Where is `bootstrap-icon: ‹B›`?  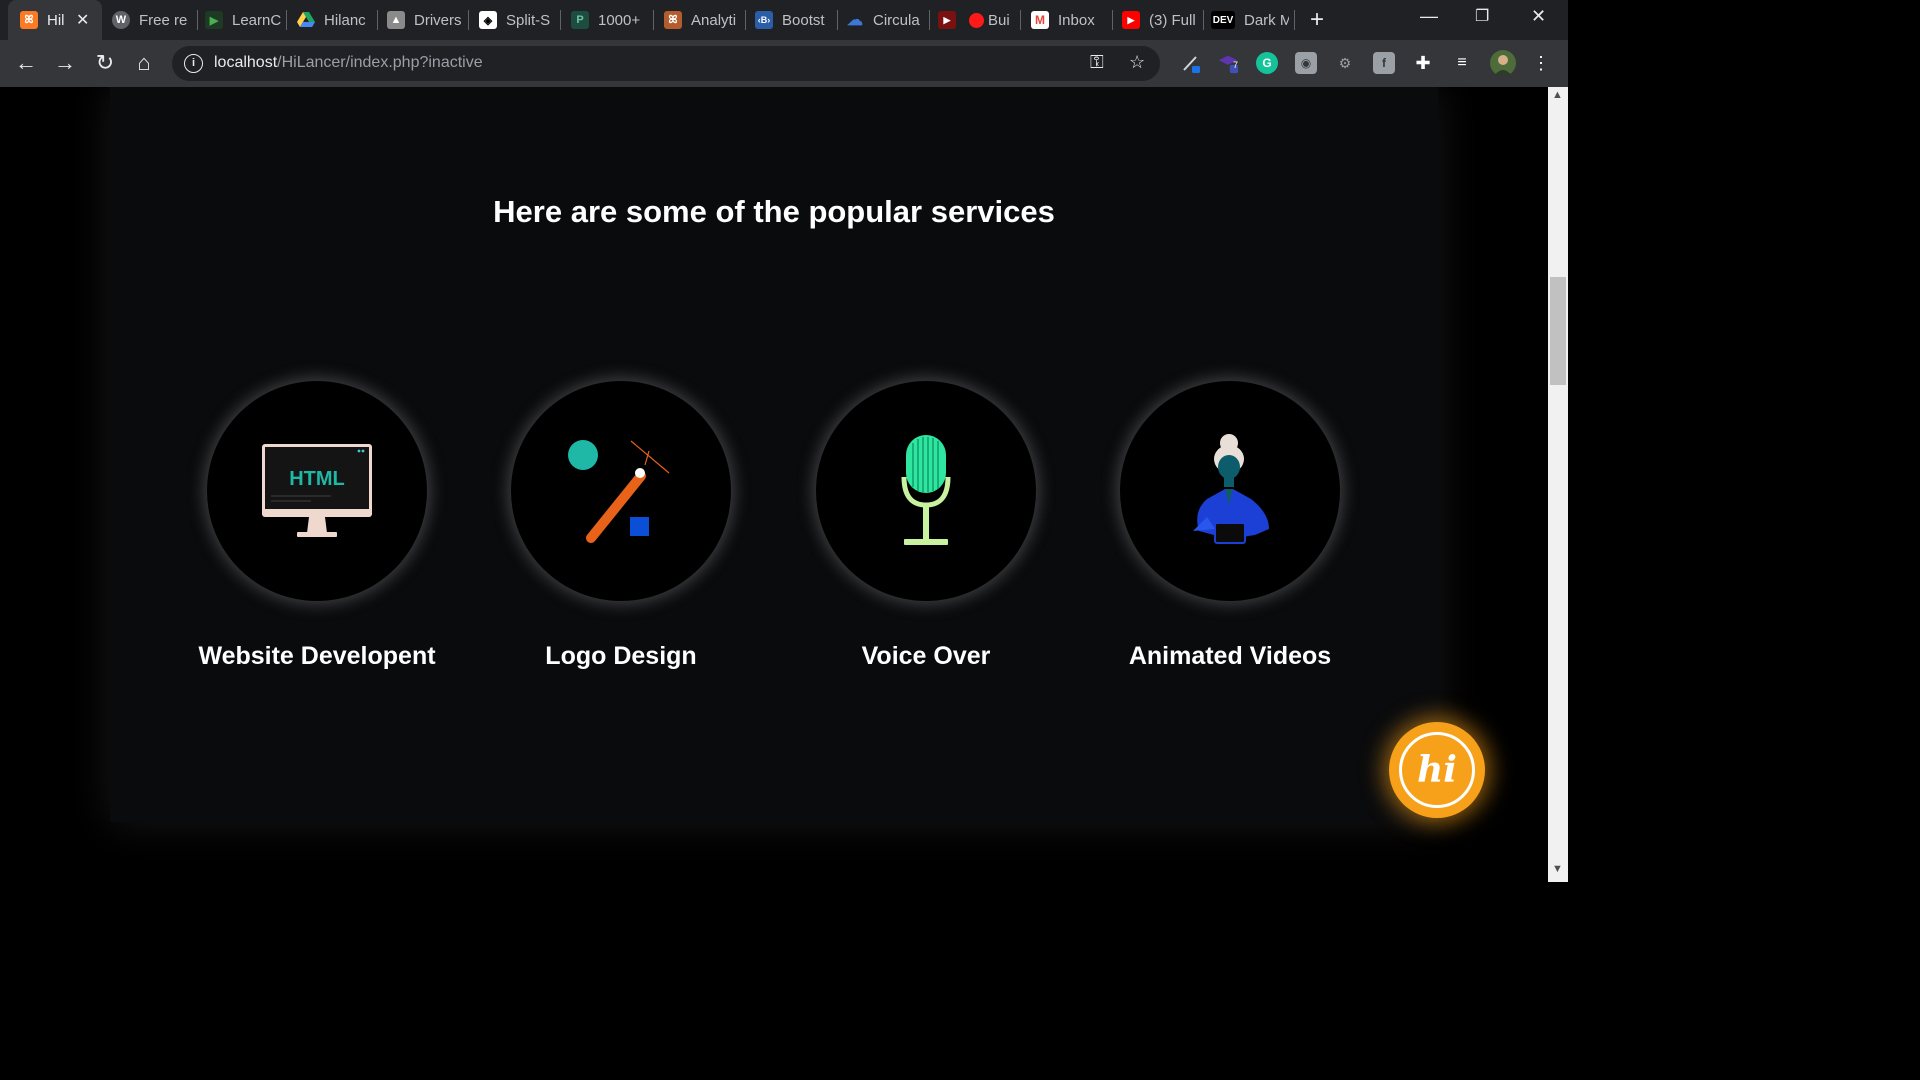
bootstrap-icon: ‹B› is located at coordinates (764, 20).